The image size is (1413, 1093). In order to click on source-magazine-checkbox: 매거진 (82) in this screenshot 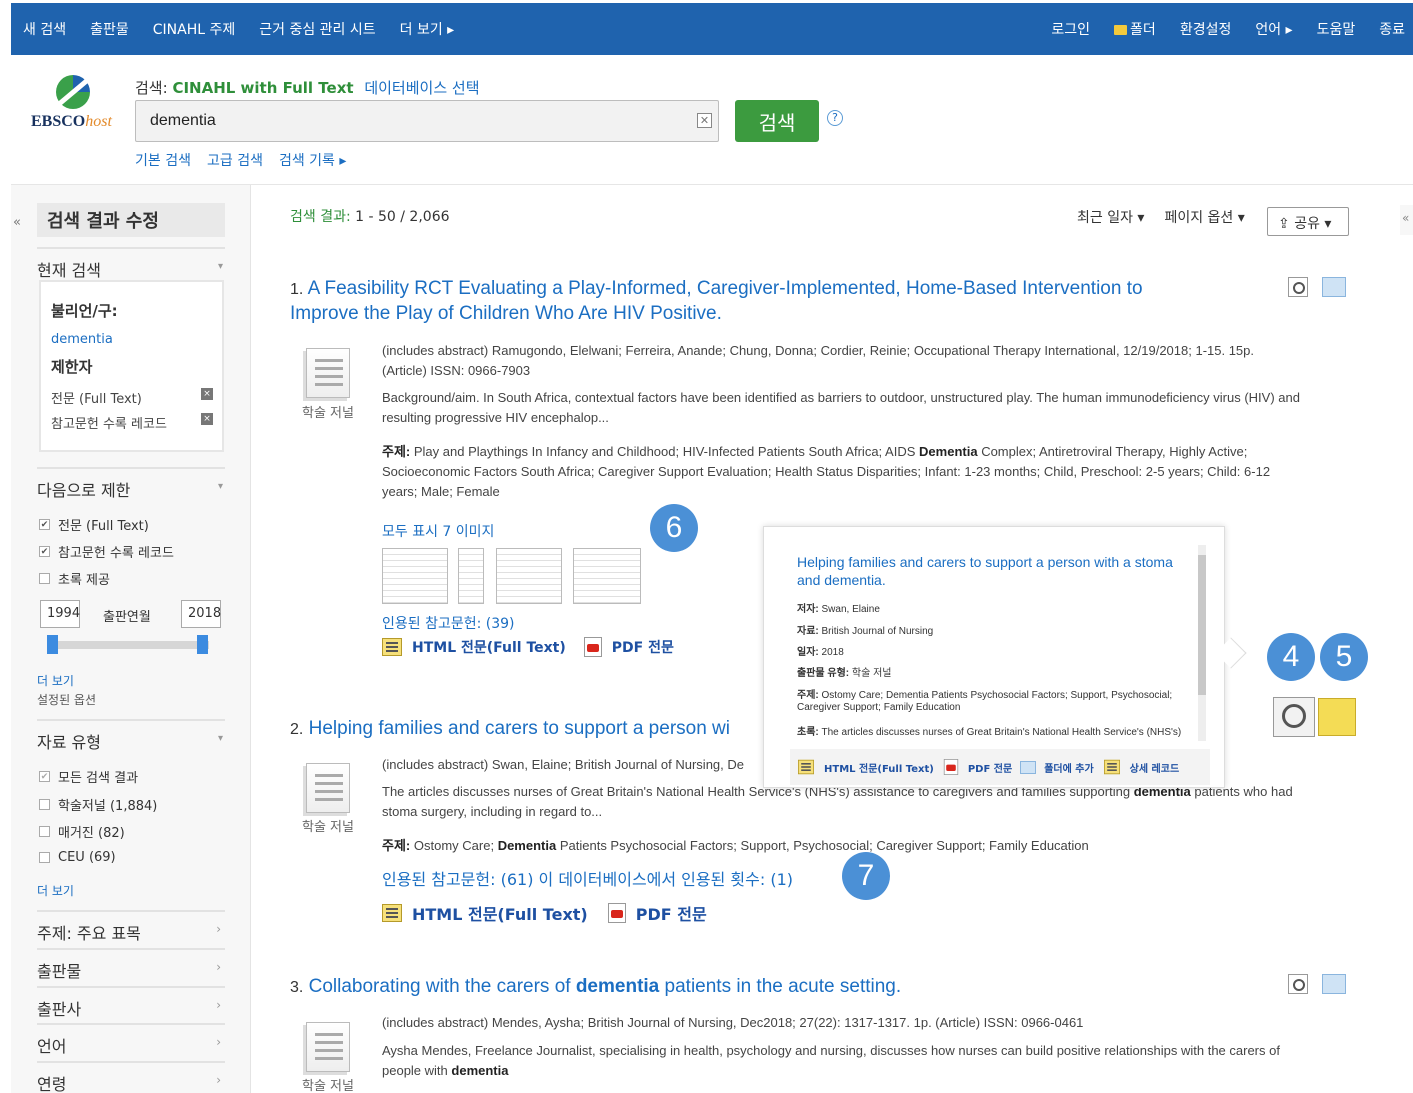, I will do `click(82, 831)`.